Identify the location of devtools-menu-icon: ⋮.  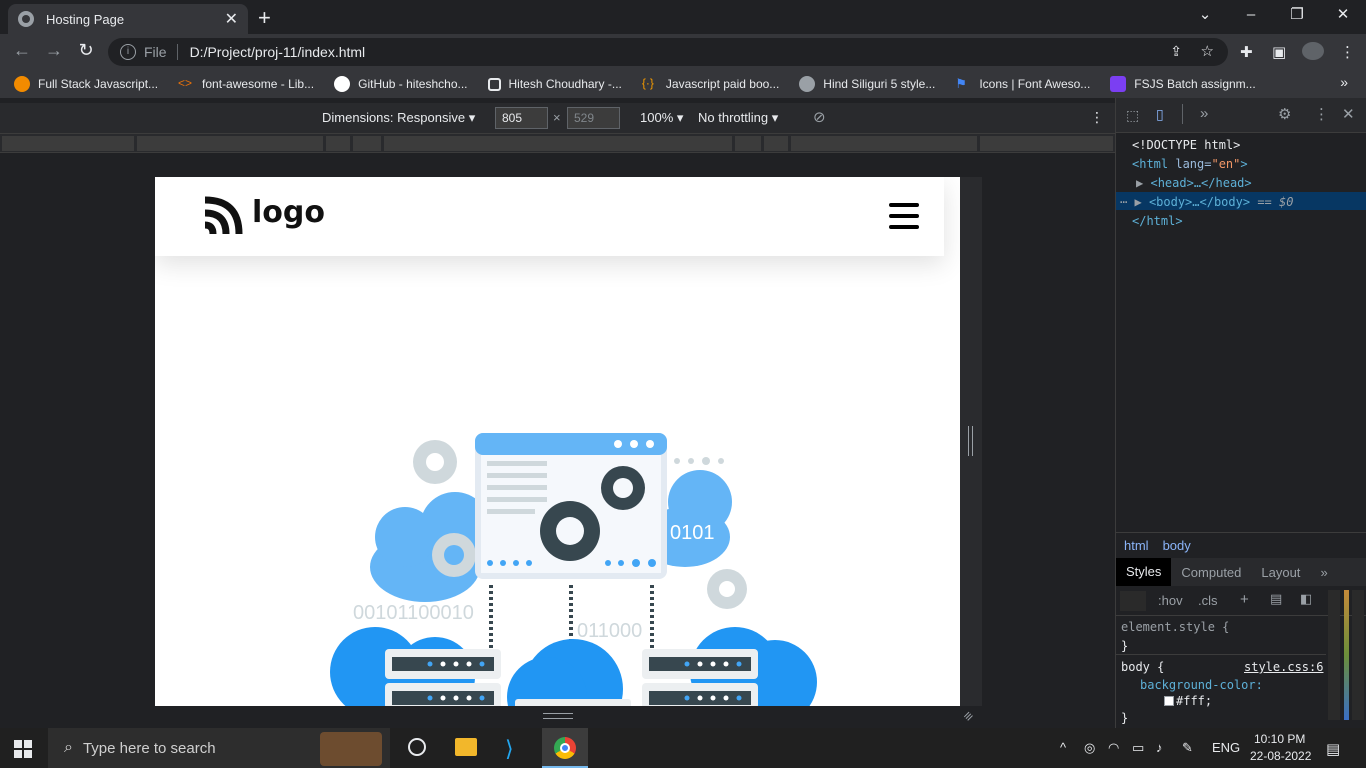
(1321, 114).